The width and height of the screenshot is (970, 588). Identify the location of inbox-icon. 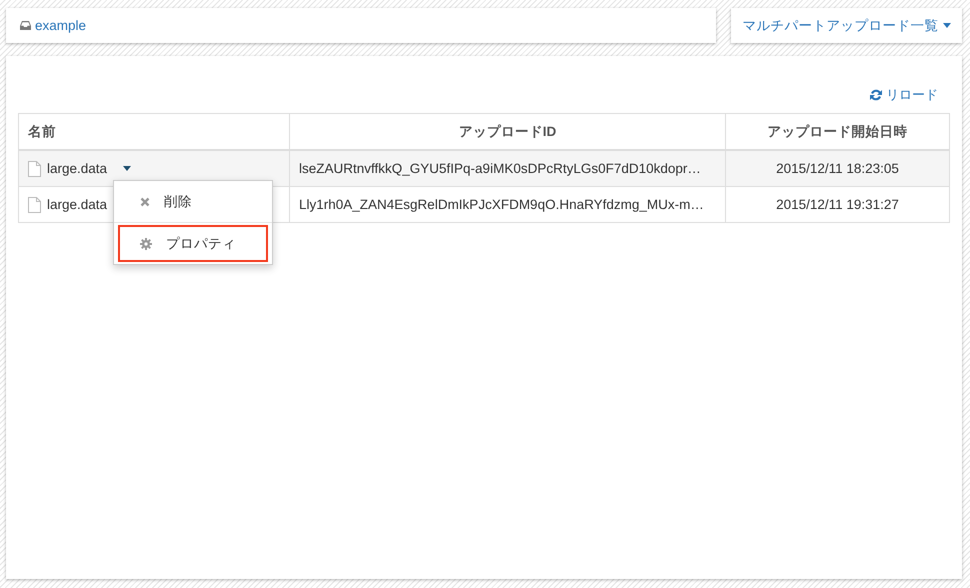
(25, 25).